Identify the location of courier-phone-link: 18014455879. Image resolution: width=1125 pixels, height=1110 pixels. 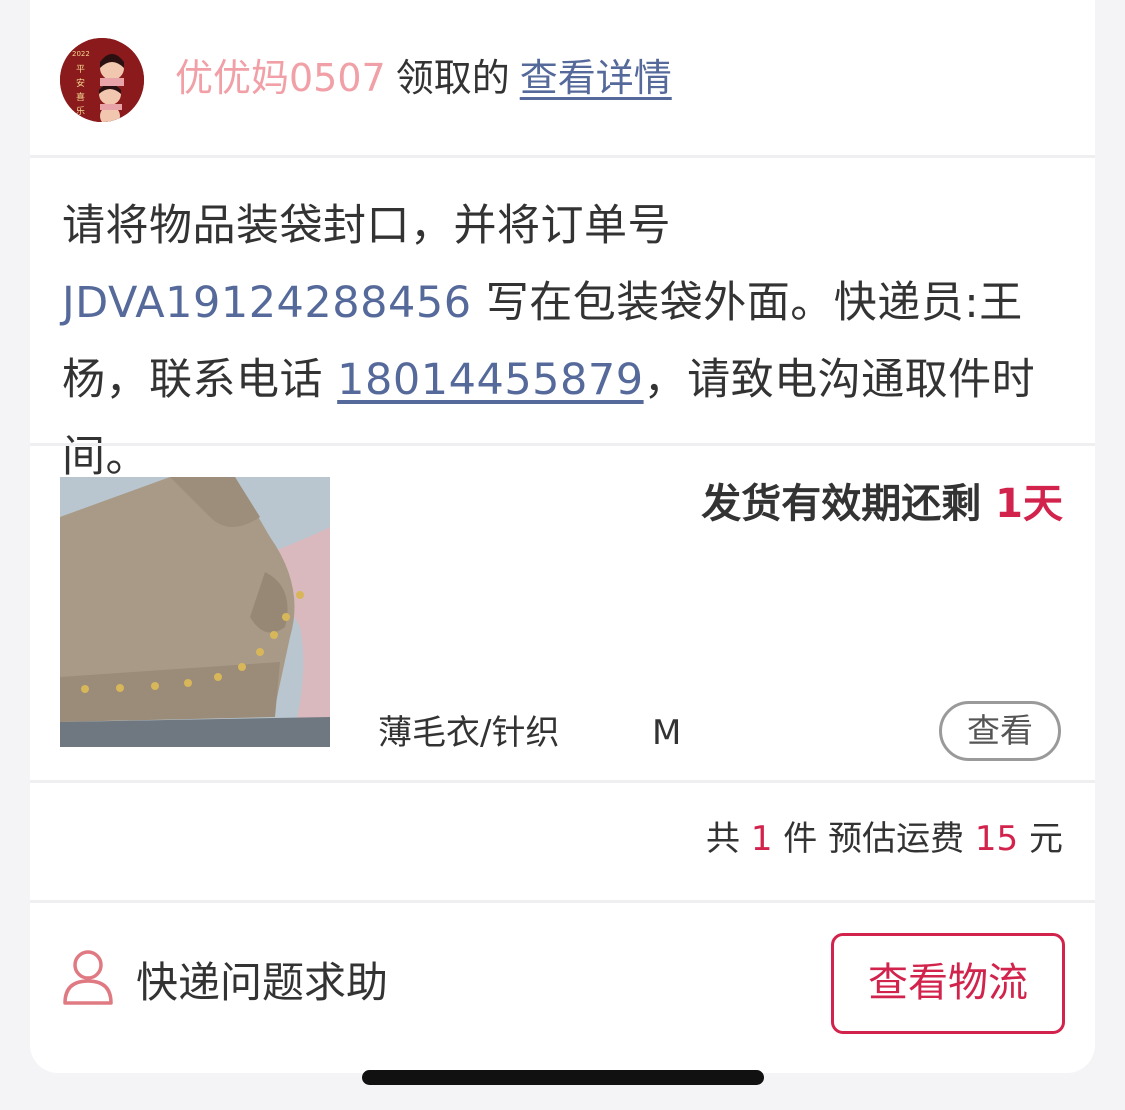
(490, 380).